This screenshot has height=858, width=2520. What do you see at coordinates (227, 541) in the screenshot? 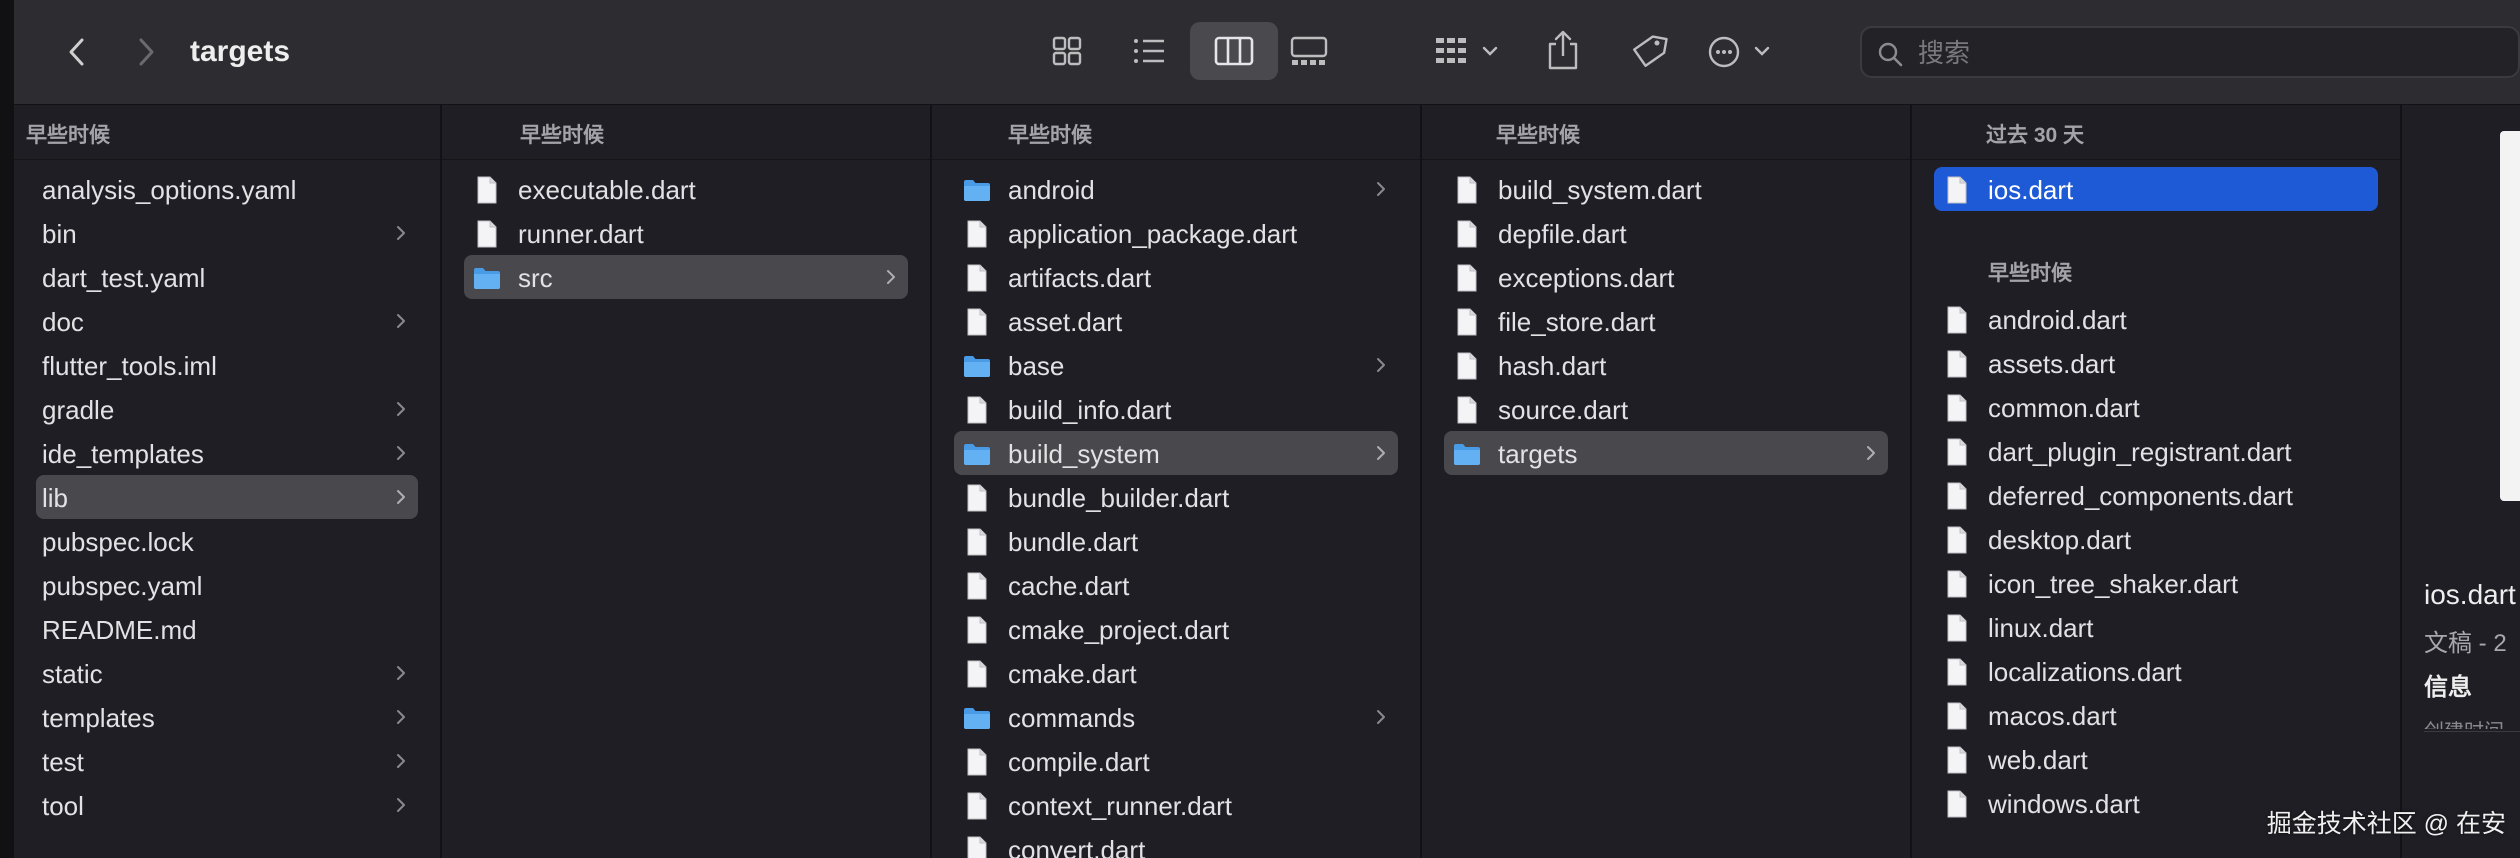
I see `file-row: pubspec.lock` at bounding box center [227, 541].